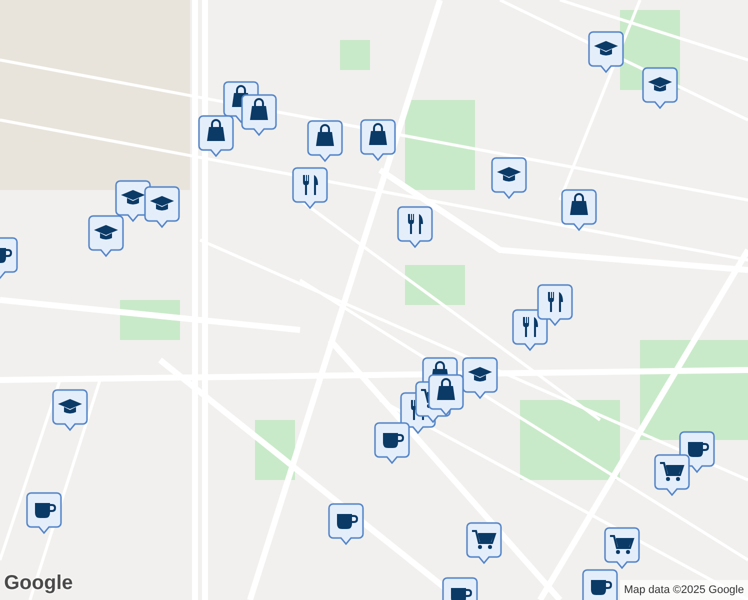 The height and width of the screenshot is (600, 748). What do you see at coordinates (38, 583) in the screenshot?
I see `google-logo: Google` at bounding box center [38, 583].